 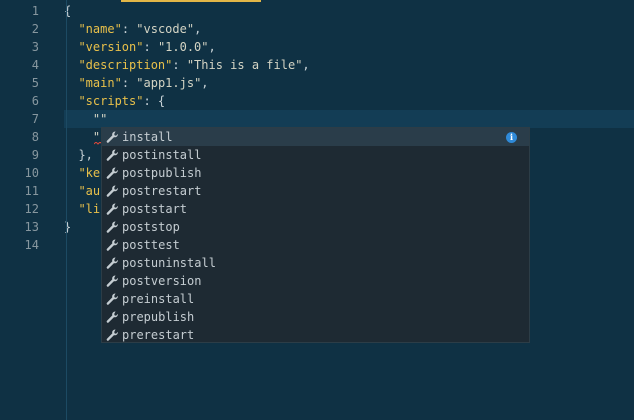 What do you see at coordinates (315, 227) in the screenshot?
I see `suggest-item-poststop: poststop` at bounding box center [315, 227].